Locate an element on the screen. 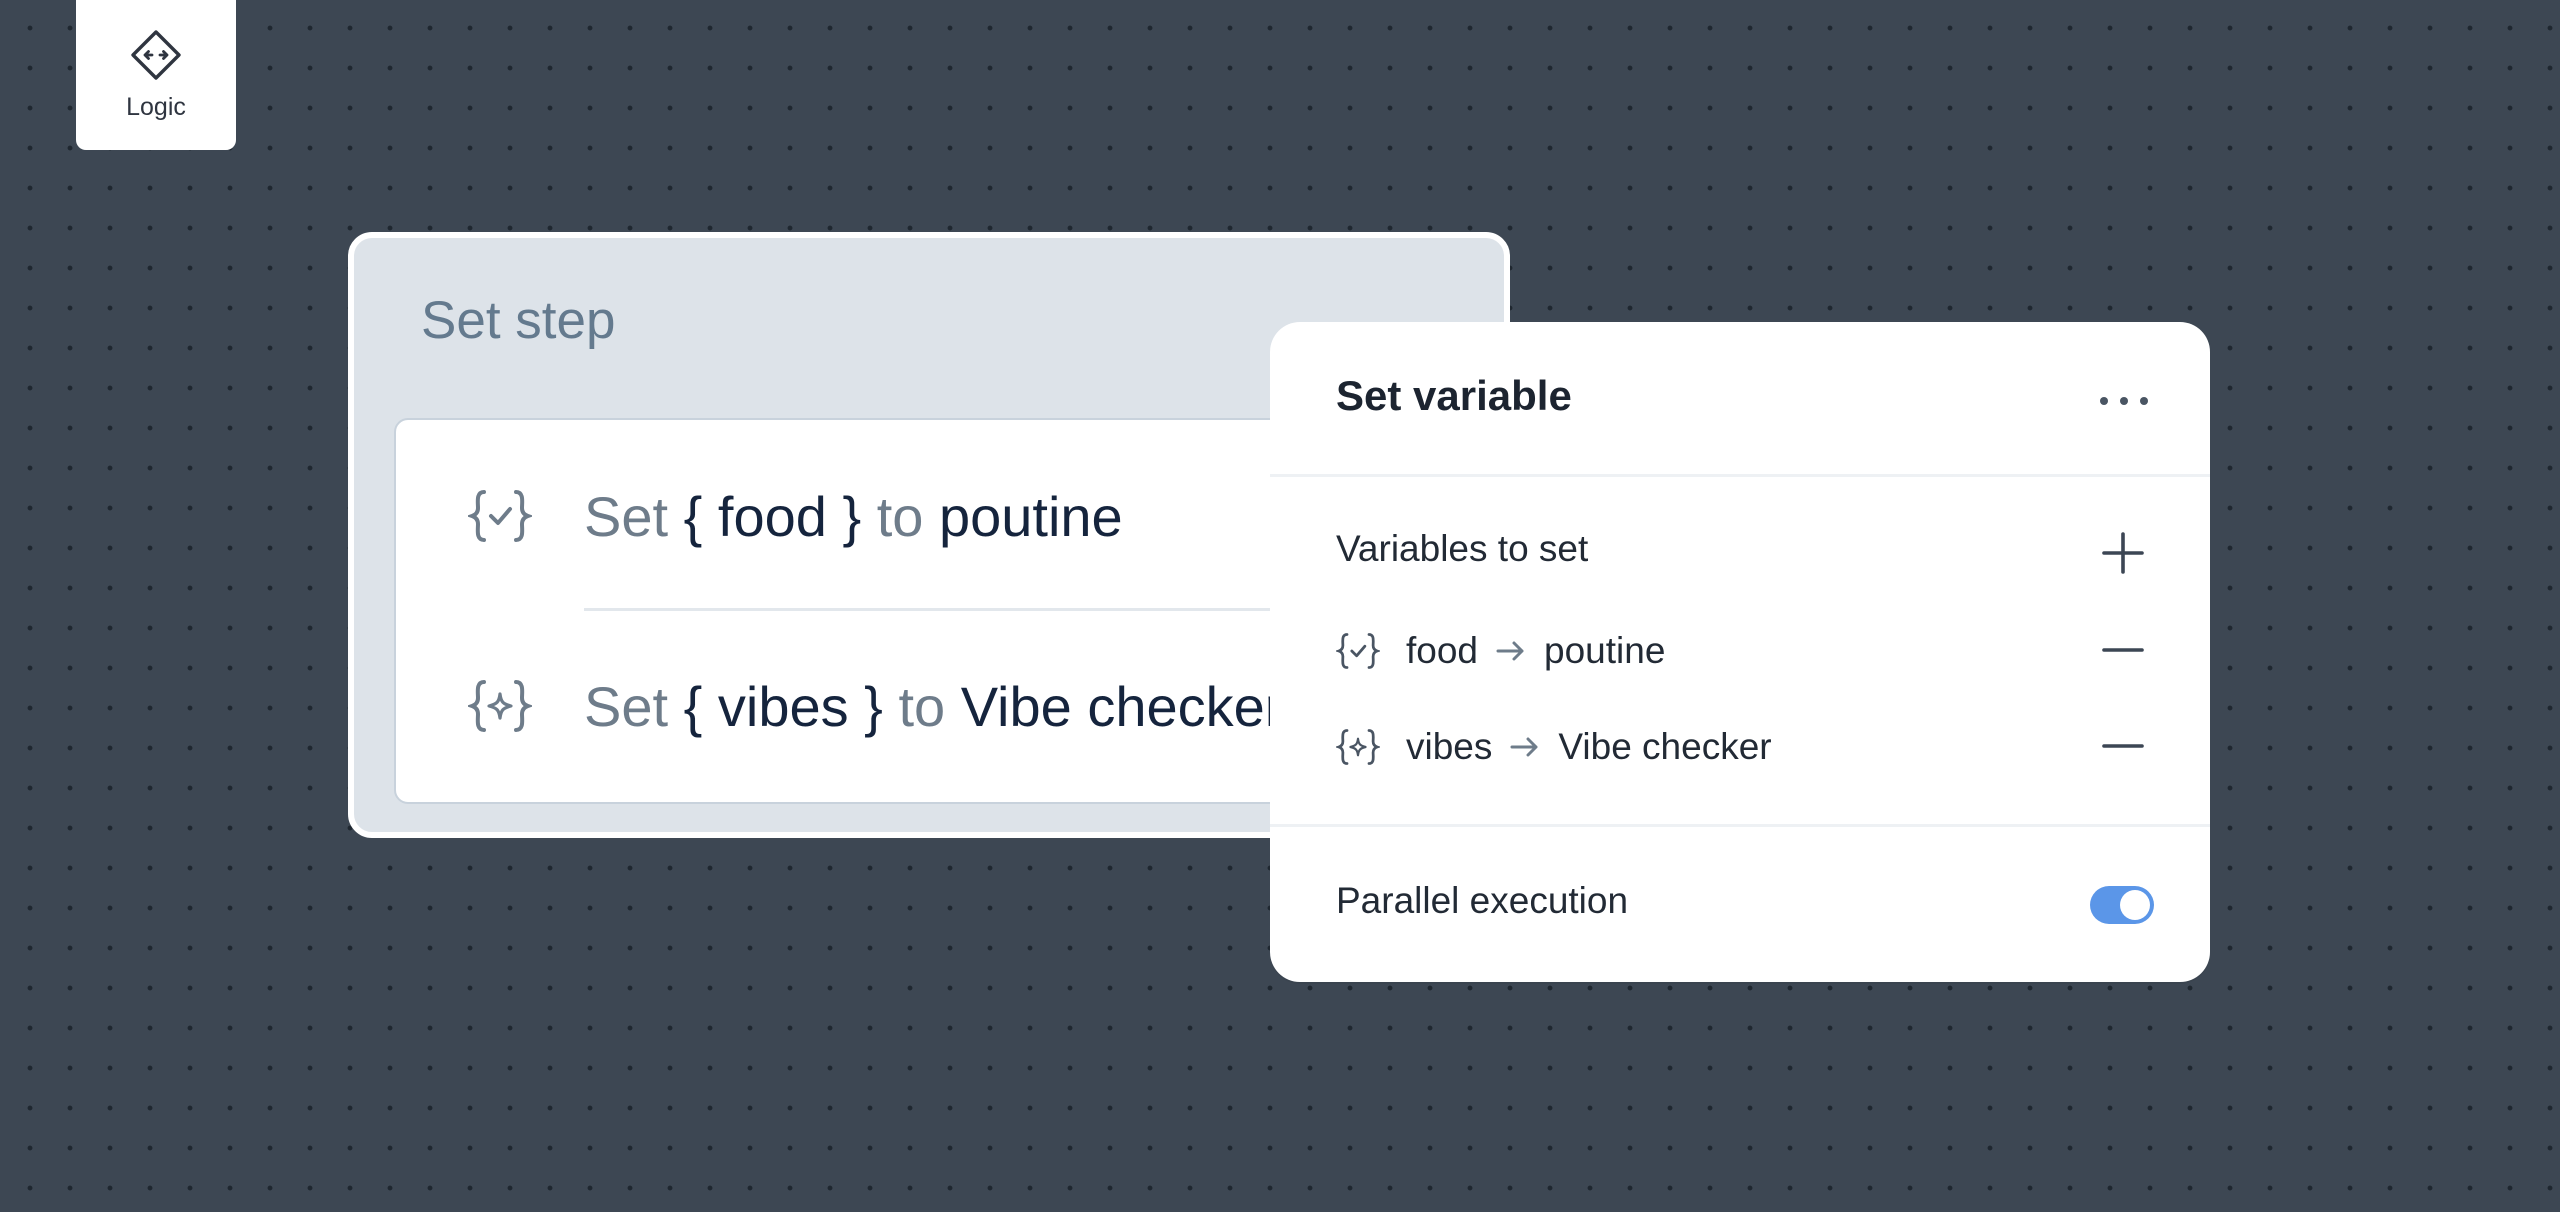 Image resolution: width=2560 pixels, height=1212 pixels. logic-block: Logic is located at coordinates (156, 75).